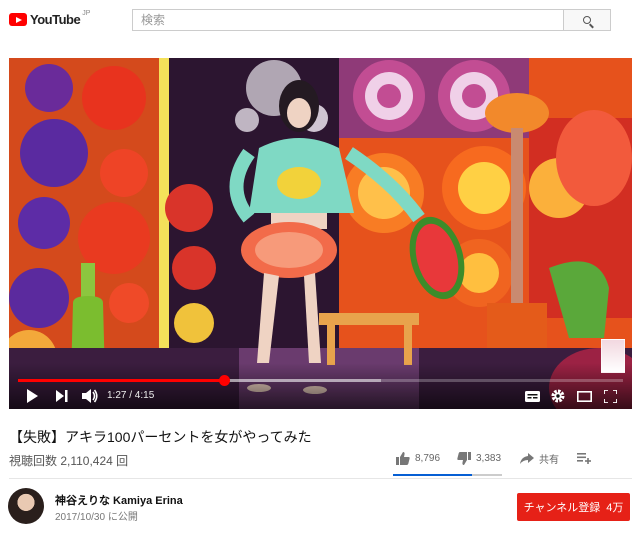 This screenshot has height=538, width=640. What do you see at coordinates (527, 458) in the screenshot?
I see `share-icon` at bounding box center [527, 458].